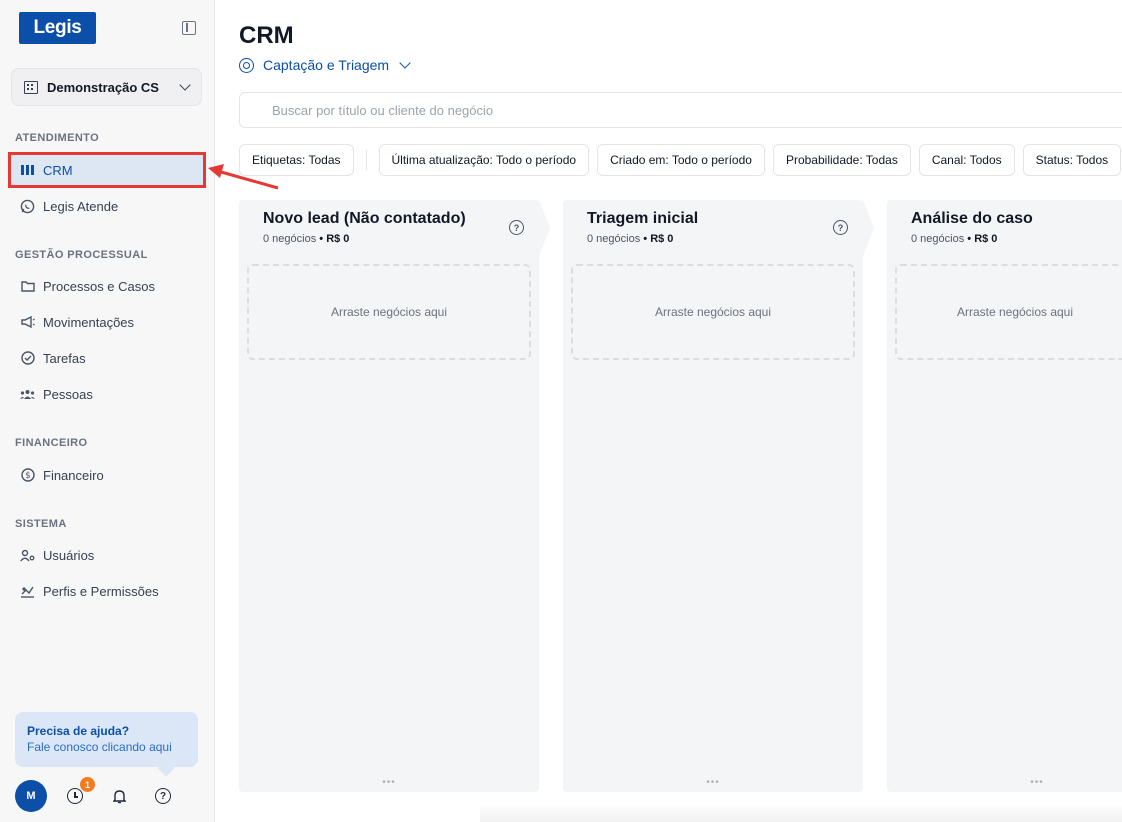  Describe the element at coordinates (107, 475) in the screenshot. I see `sidebar-item-financeiro: $ Financeiro` at that location.